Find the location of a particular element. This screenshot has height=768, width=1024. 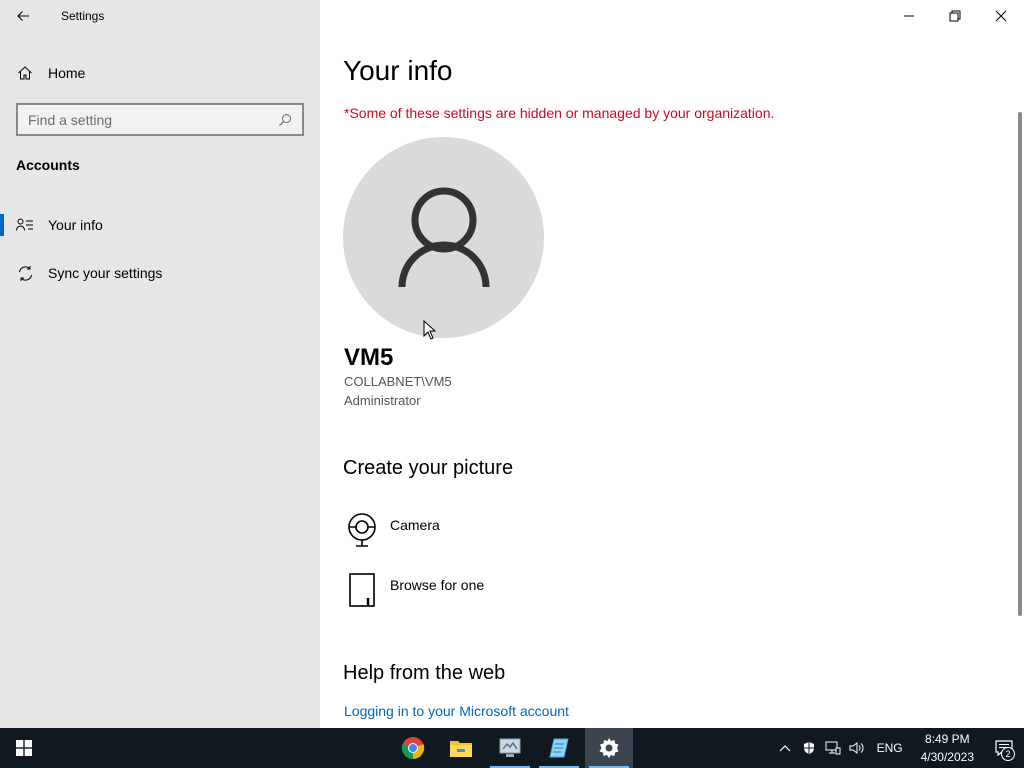

close-button is located at coordinates (1001, 16).